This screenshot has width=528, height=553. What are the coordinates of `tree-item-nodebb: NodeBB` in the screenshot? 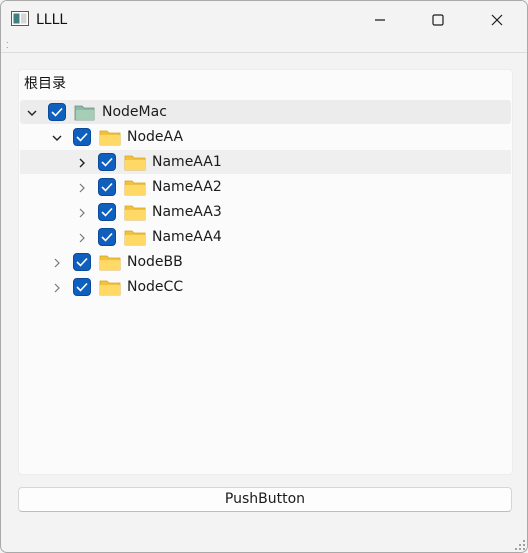 It's located at (265, 262).